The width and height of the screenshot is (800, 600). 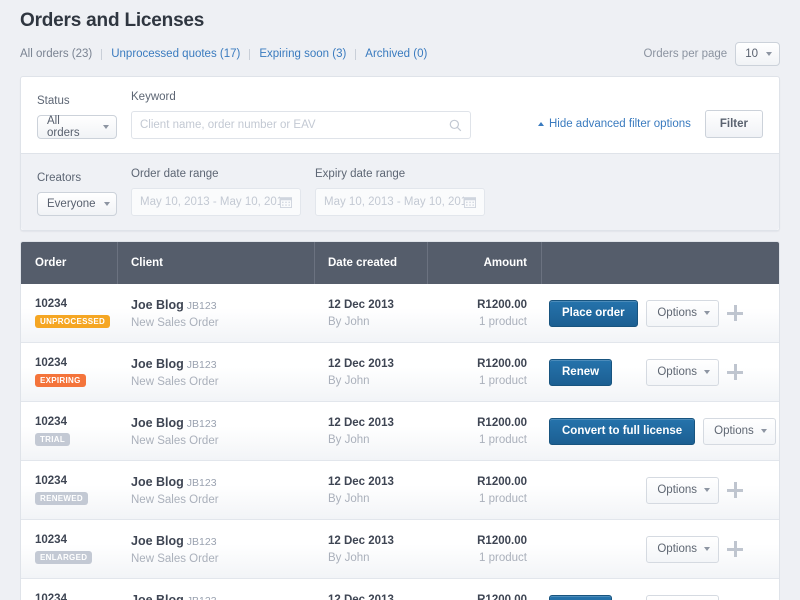 What do you see at coordinates (396, 54) in the screenshot?
I see `tab-archived-0: Archived (0)` at bounding box center [396, 54].